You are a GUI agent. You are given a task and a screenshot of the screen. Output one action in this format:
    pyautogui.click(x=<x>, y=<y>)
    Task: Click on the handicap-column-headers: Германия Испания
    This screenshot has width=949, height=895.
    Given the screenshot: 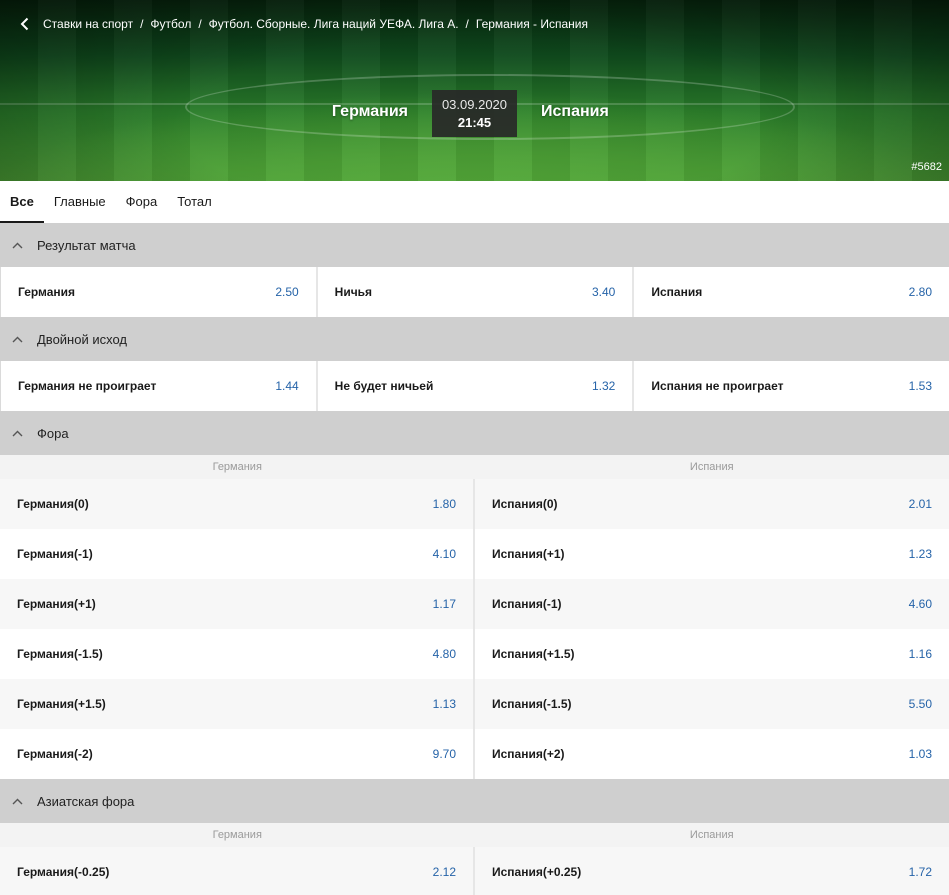 What is the action you would take?
    pyautogui.click(x=474, y=467)
    